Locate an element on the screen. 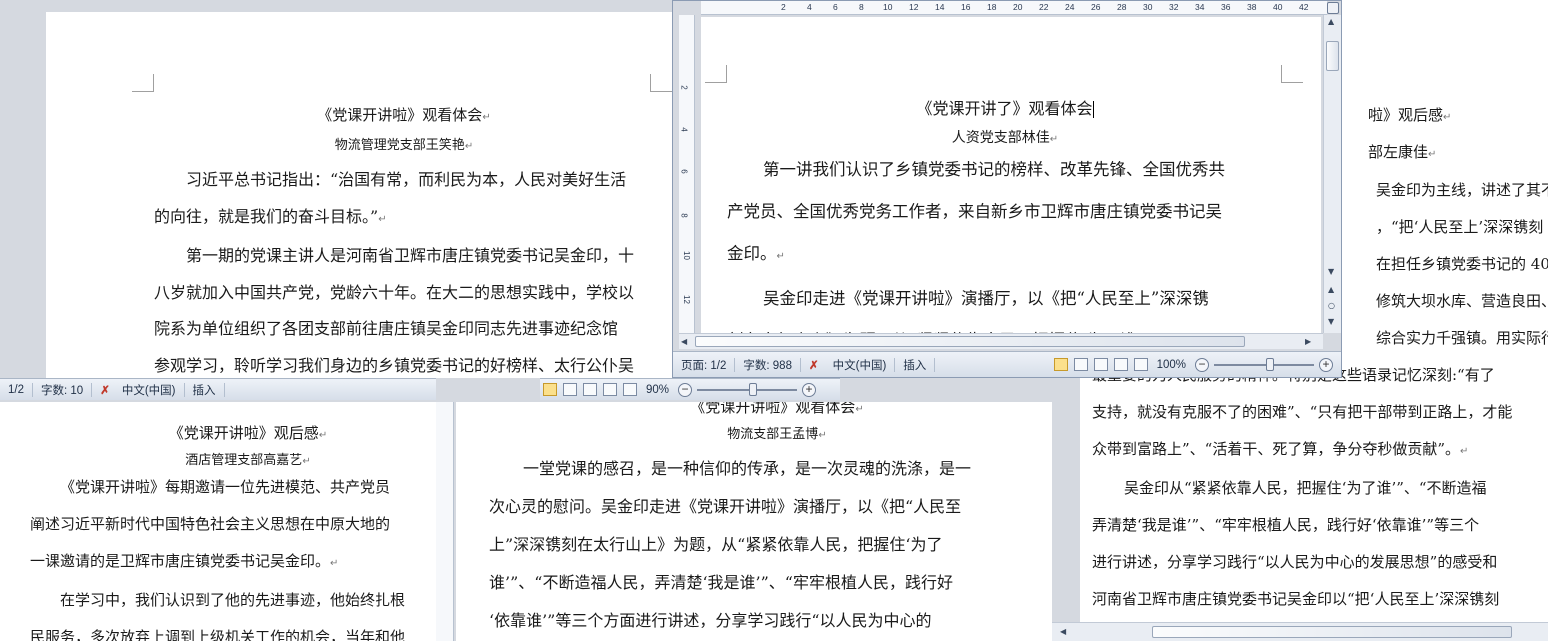 This screenshot has height=641, width=1548. paragraph-line: 一课邀请的是卫辉市唐庄镇党委书记吴金印。↵ is located at coordinates (184, 561).